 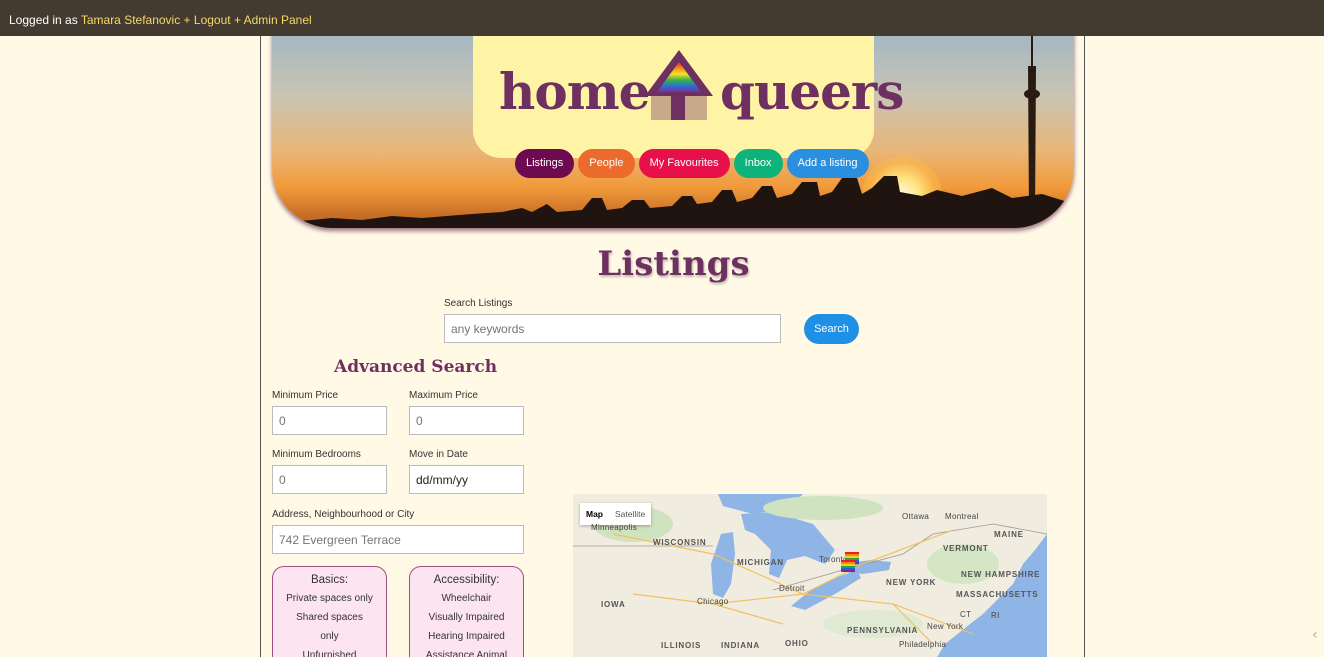 What do you see at coordinates (911, 582) in the screenshot?
I see `map-label-new-york-state: NEW YORK` at bounding box center [911, 582].